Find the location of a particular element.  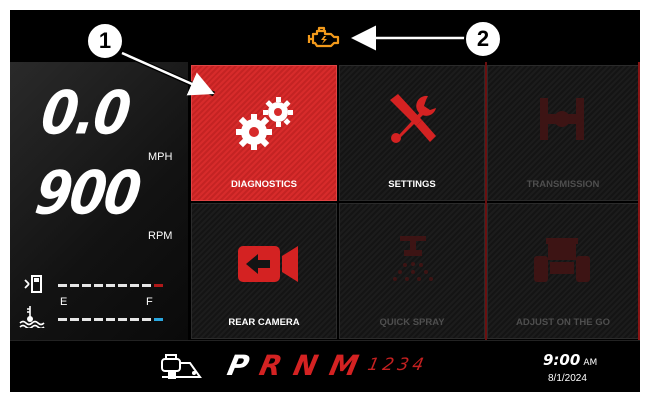

callout-2: 2 is located at coordinates (483, 39).